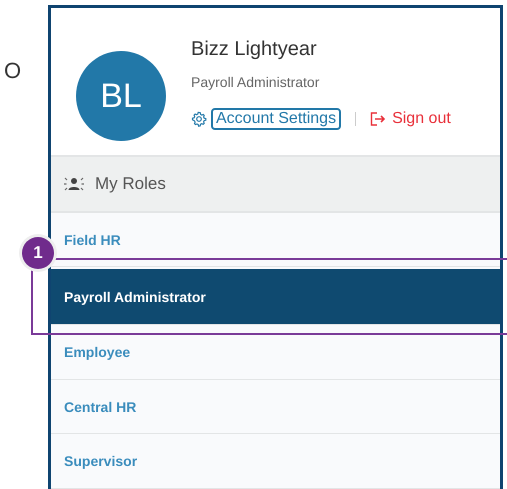 This screenshot has height=489, width=507. I want to click on role-item: Employee, so click(275, 352).